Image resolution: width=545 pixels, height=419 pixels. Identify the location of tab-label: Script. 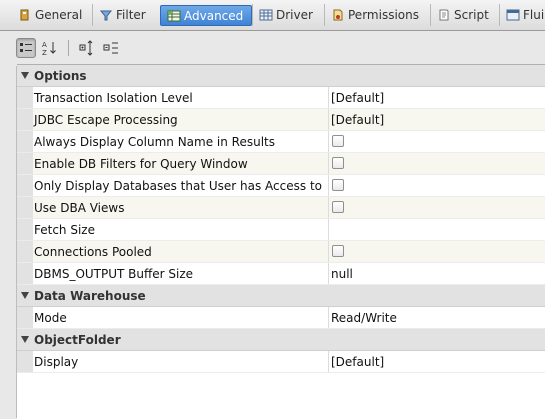
(471, 15).